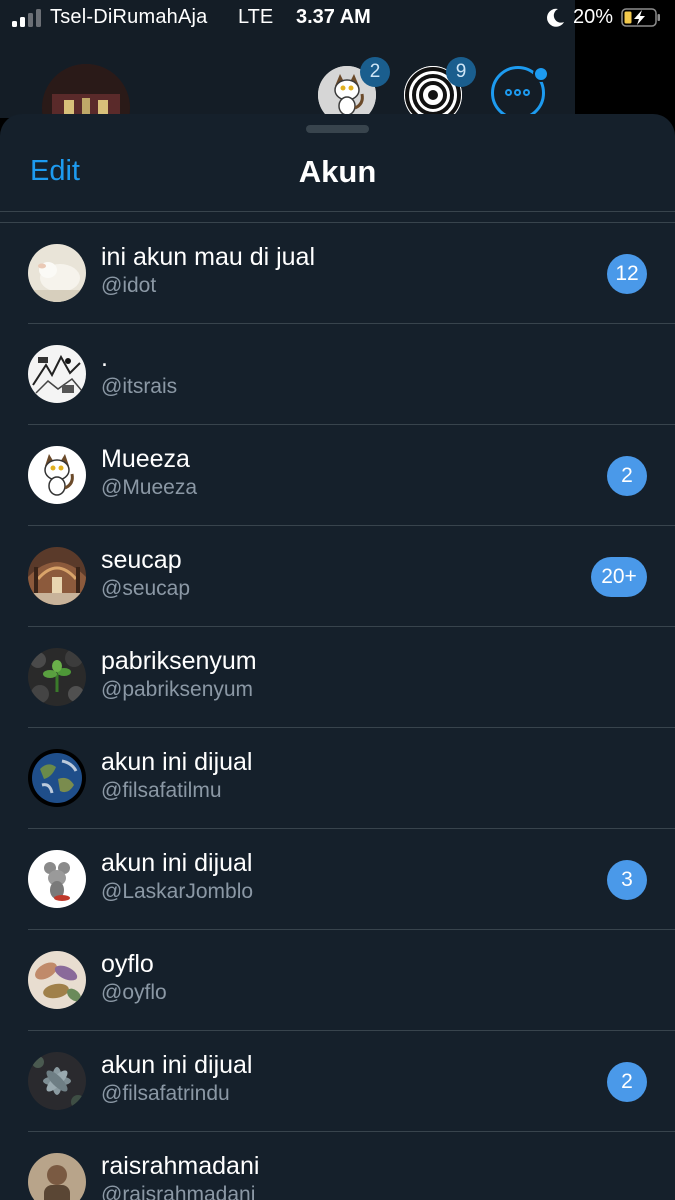 Image resolution: width=675 pixels, height=1200 pixels. I want to click on succulent-avatar, so click(57, 1081).